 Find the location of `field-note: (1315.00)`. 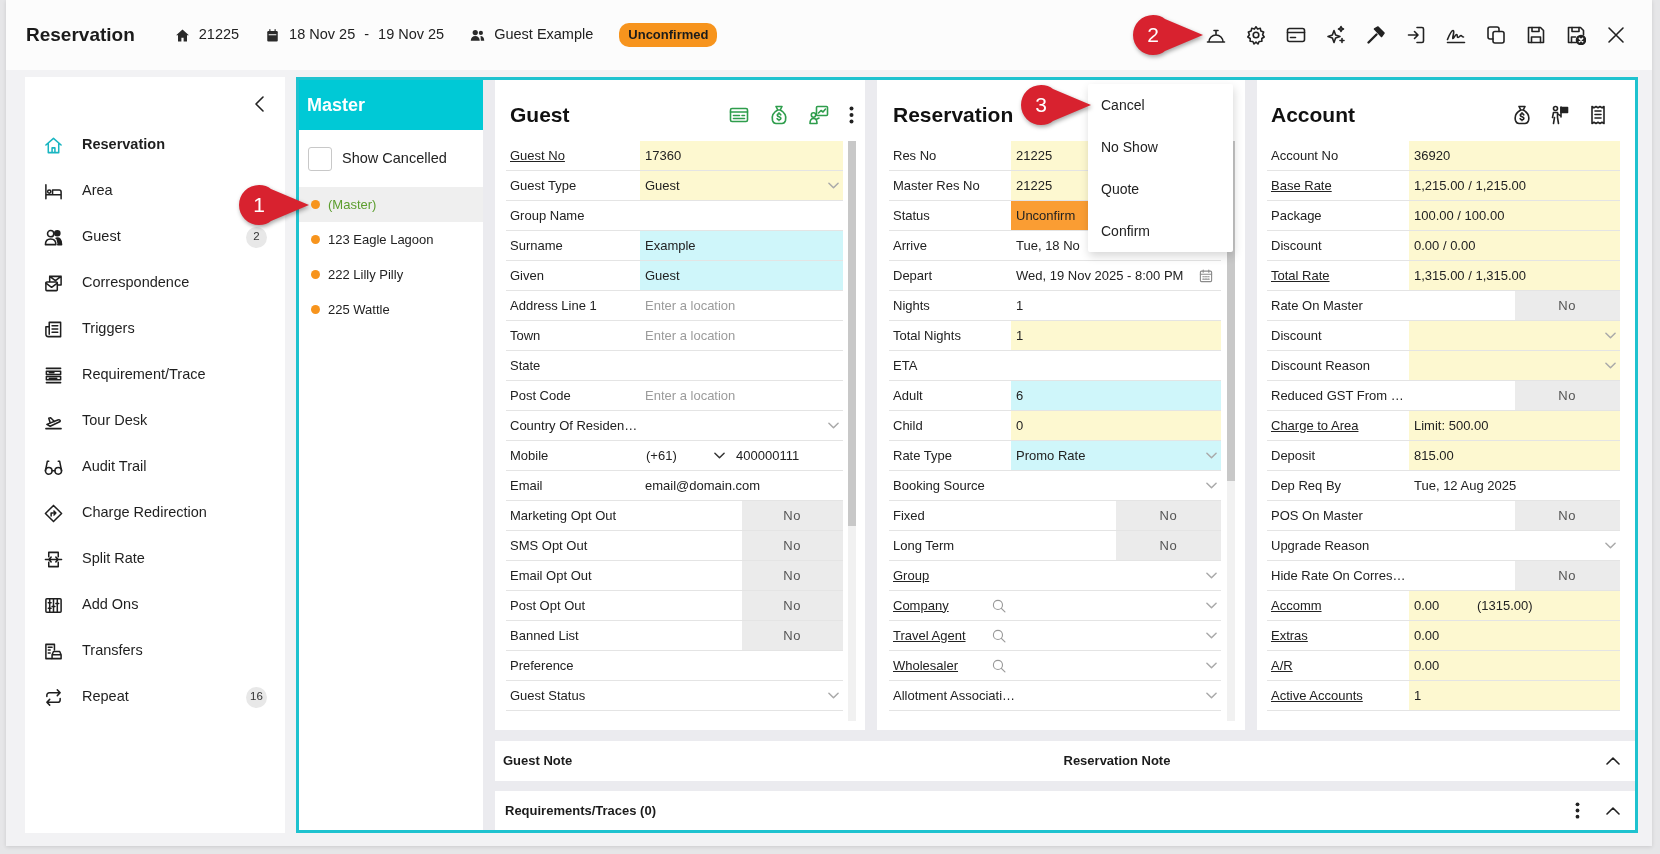

field-note: (1315.00) is located at coordinates (1505, 605).